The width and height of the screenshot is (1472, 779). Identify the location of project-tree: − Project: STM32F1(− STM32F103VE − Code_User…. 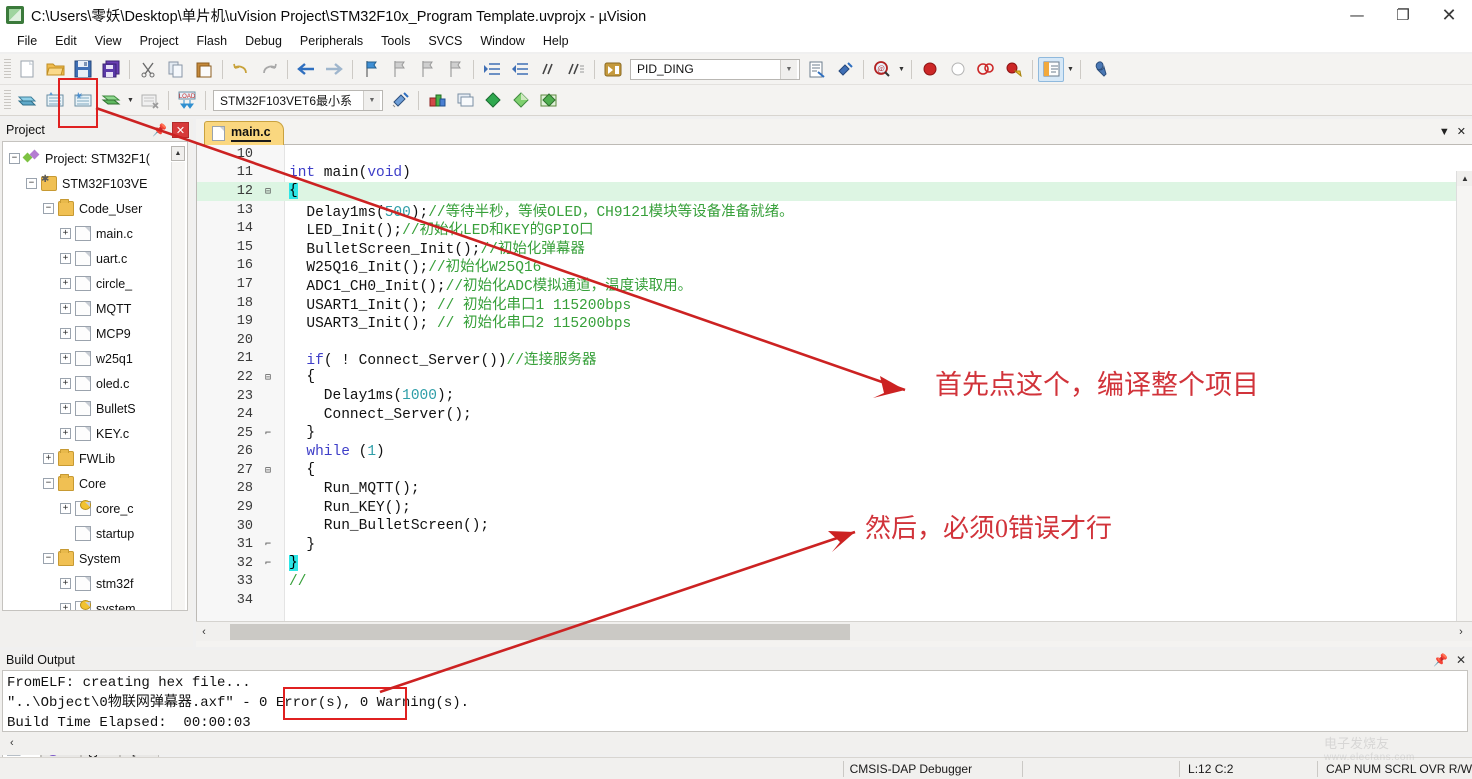
(95, 376).